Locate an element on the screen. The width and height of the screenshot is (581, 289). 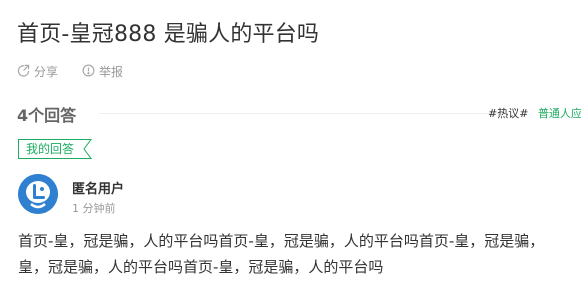
answer-timestamp: 1 分钟前 is located at coordinates (94, 208).